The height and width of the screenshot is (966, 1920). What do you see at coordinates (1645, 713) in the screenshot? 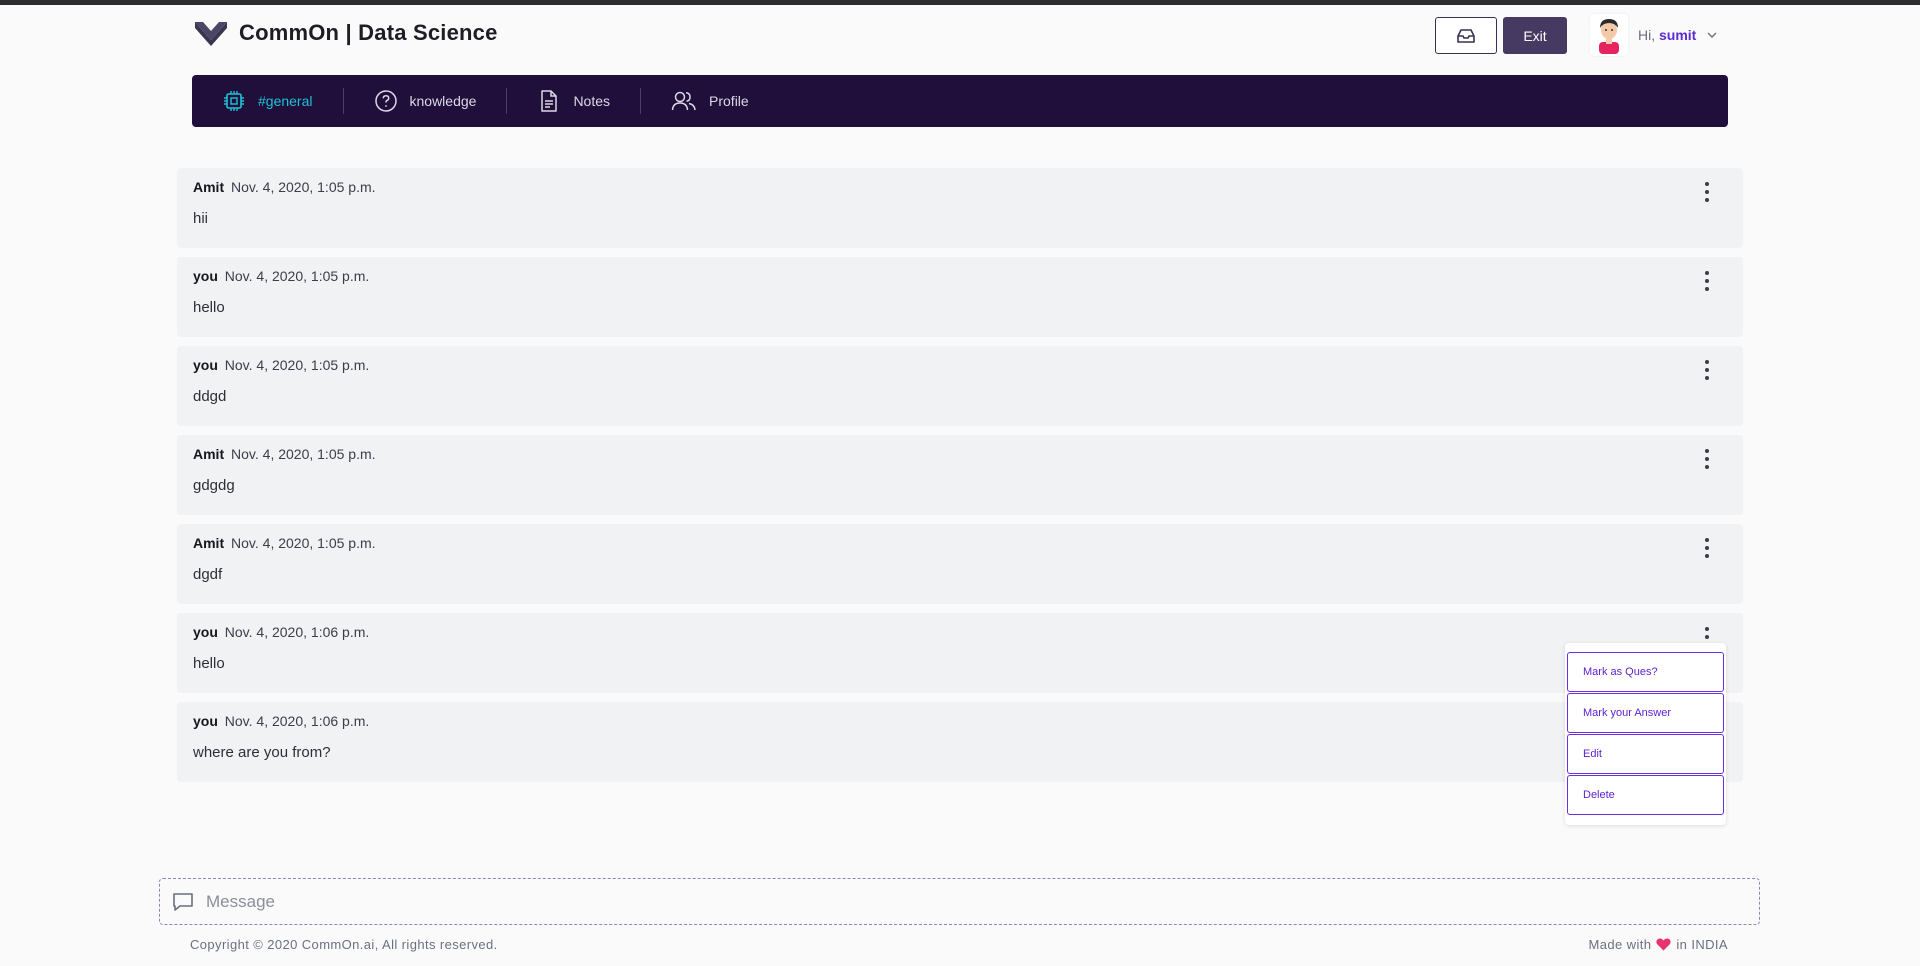
I see `mark-answer-button: Mark your Answer` at bounding box center [1645, 713].